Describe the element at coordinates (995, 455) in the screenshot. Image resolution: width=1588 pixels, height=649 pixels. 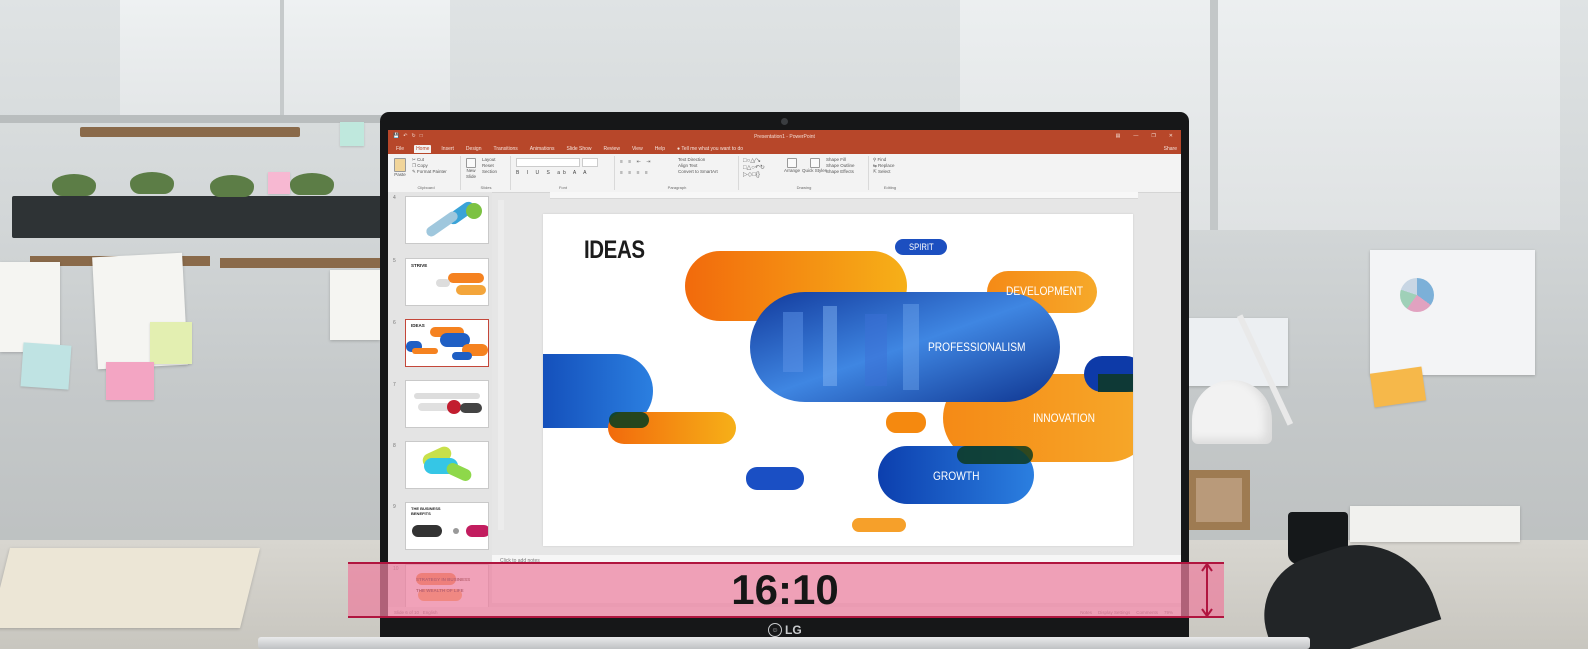
I see `pill-dark-green-growth` at that location.